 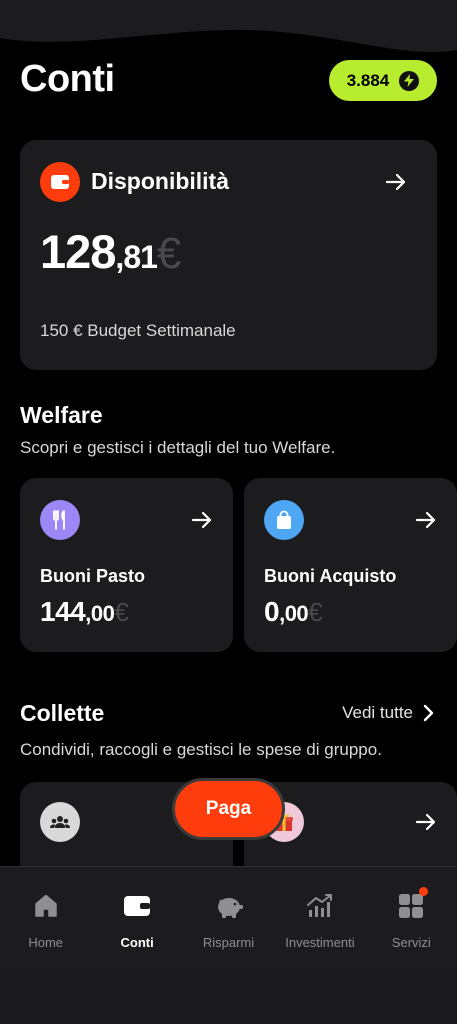 What do you see at coordinates (138, 330) in the screenshot?
I see `weekly-budget: 150 € Budget Settimanale` at bounding box center [138, 330].